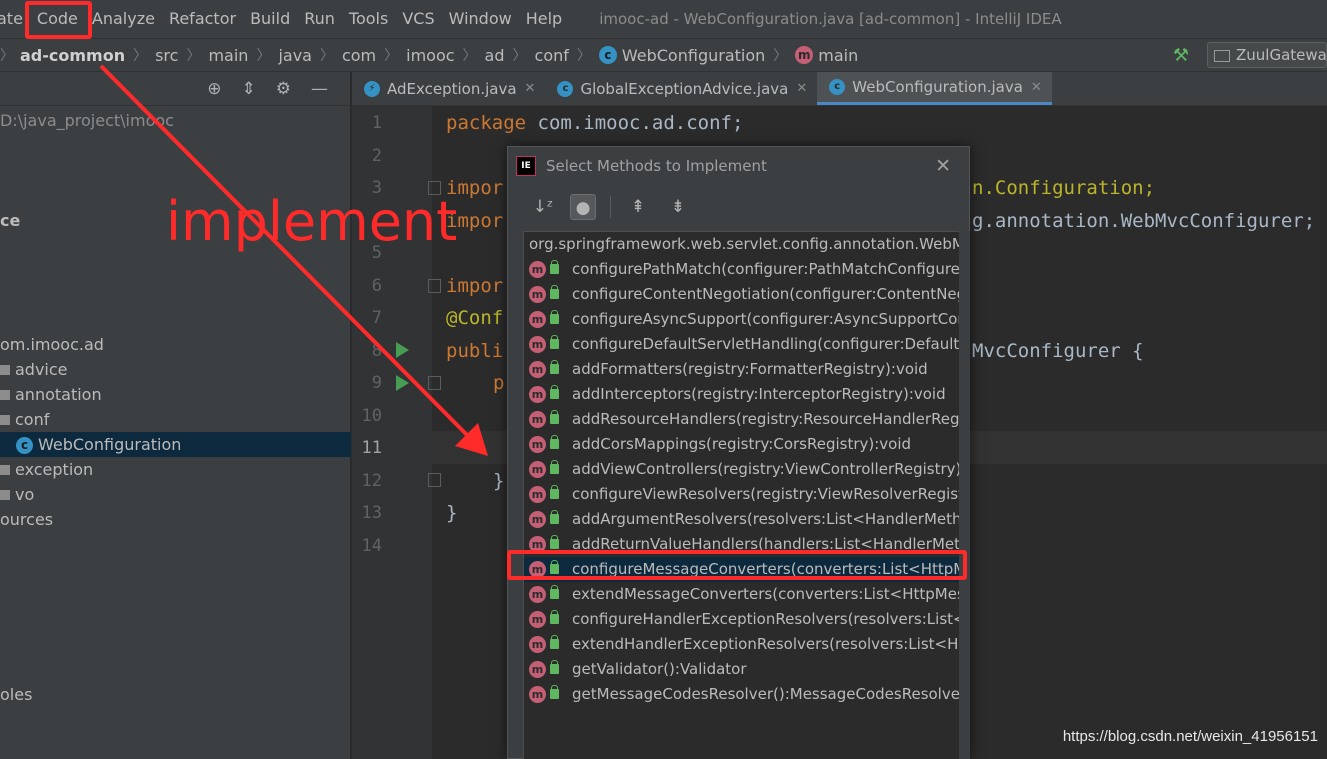  What do you see at coordinates (202, 19) in the screenshot?
I see `menu-refactor: Refactor` at bounding box center [202, 19].